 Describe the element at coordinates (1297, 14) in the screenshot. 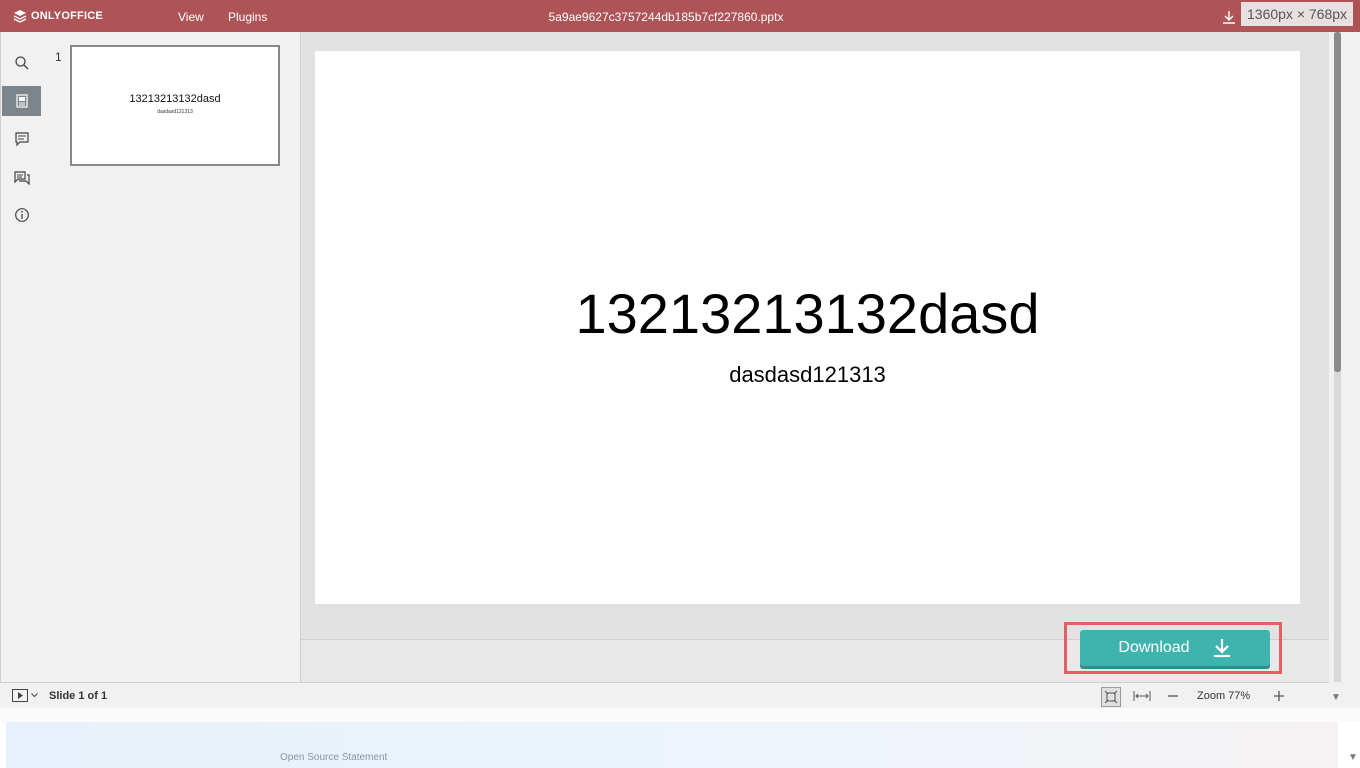

I see `dimensions-badge: 1360px × 768px` at that location.